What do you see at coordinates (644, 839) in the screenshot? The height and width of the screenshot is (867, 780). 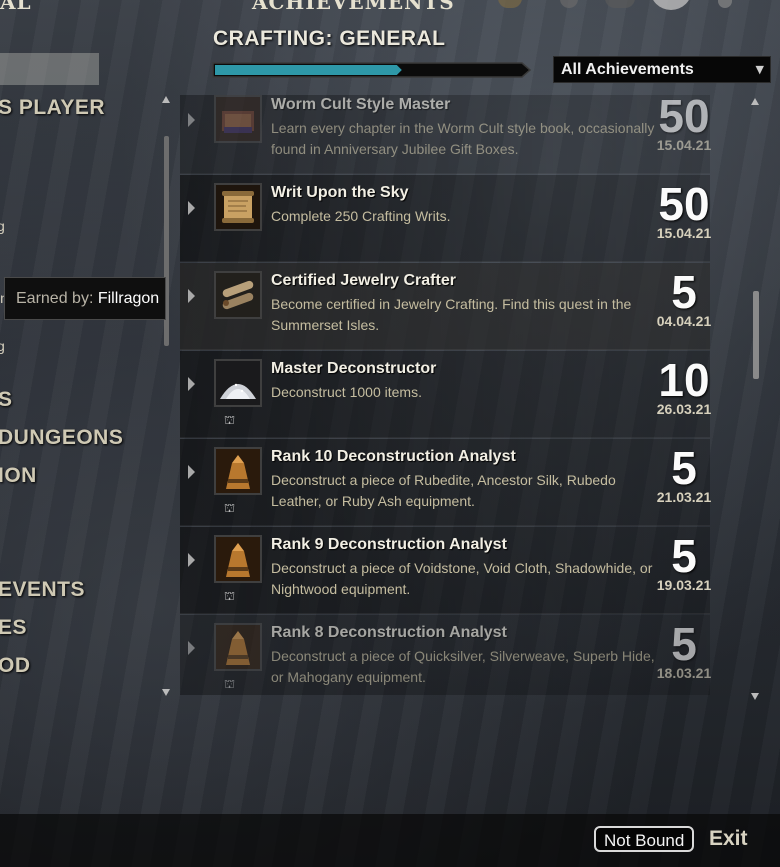 I see `keybind-indicator: Not Bound` at bounding box center [644, 839].